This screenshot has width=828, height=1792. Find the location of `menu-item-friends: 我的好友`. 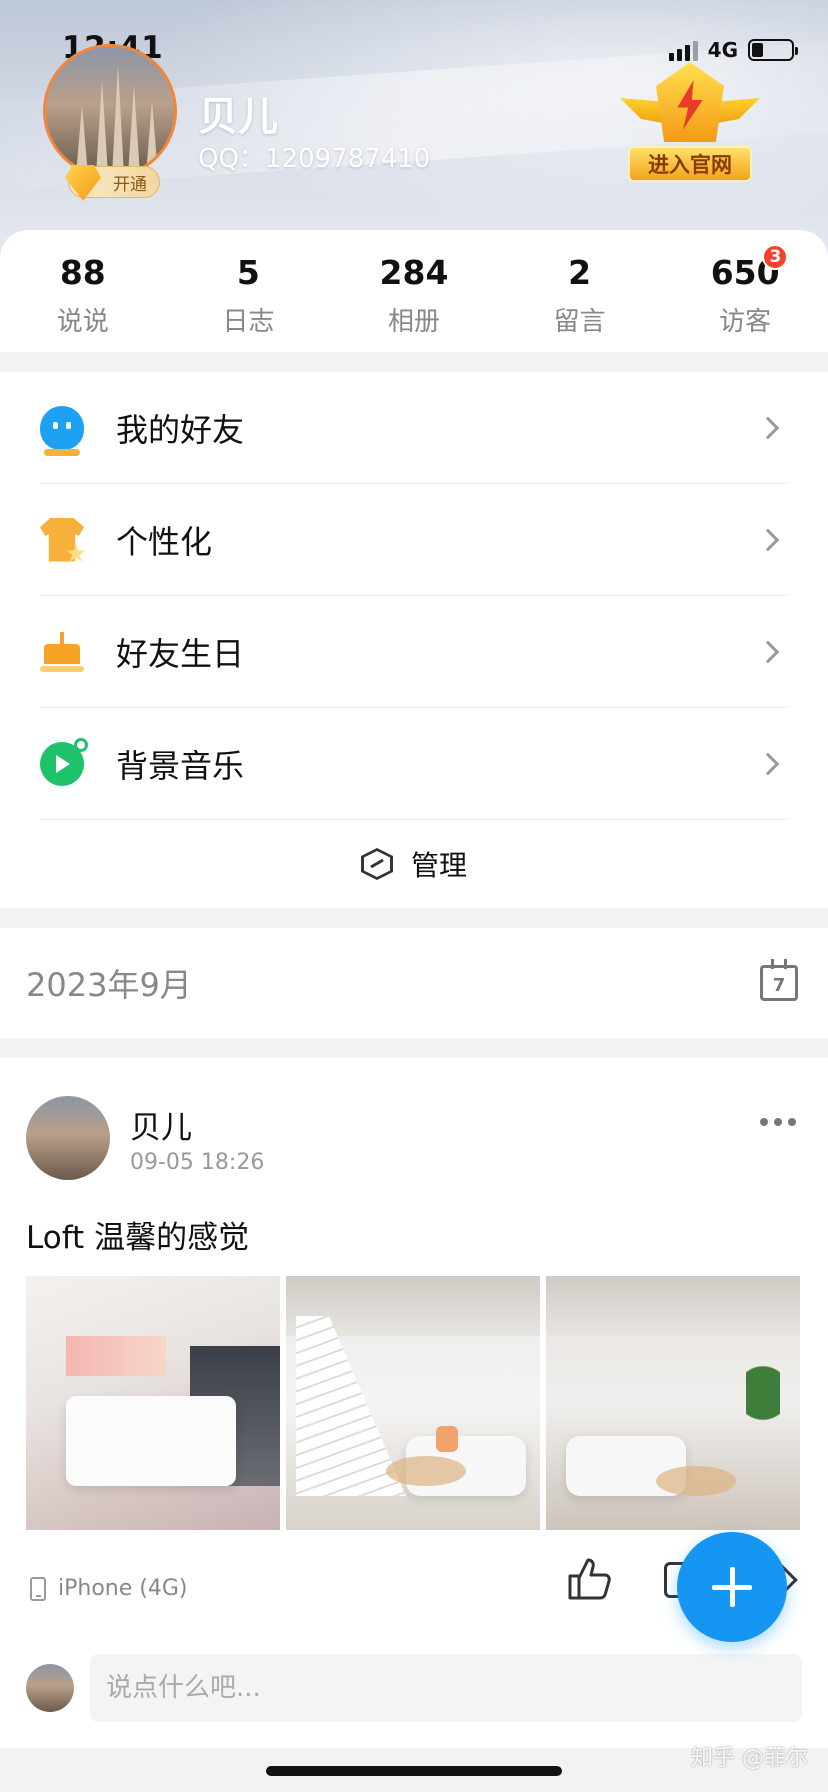

menu-item-friends: 我的好友 is located at coordinates (414, 428).